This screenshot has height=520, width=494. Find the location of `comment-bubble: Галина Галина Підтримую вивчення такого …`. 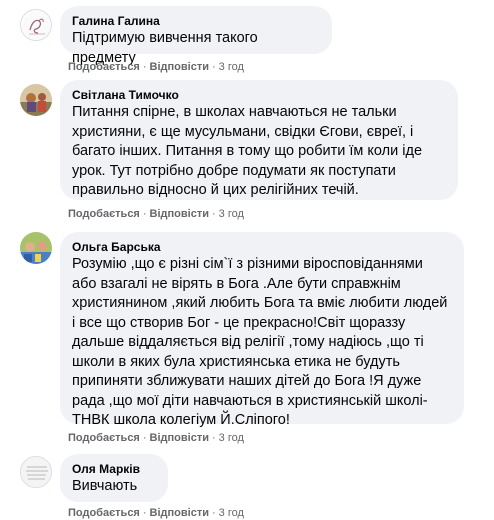

comment-bubble: Галина Галина Підтримую вивчення такого … is located at coordinates (196, 36).